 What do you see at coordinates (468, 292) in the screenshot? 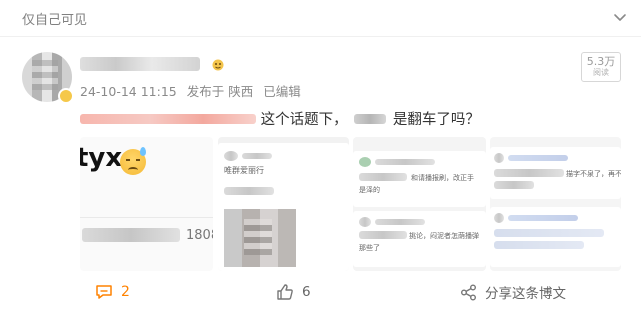
I see `share-icon` at bounding box center [468, 292].